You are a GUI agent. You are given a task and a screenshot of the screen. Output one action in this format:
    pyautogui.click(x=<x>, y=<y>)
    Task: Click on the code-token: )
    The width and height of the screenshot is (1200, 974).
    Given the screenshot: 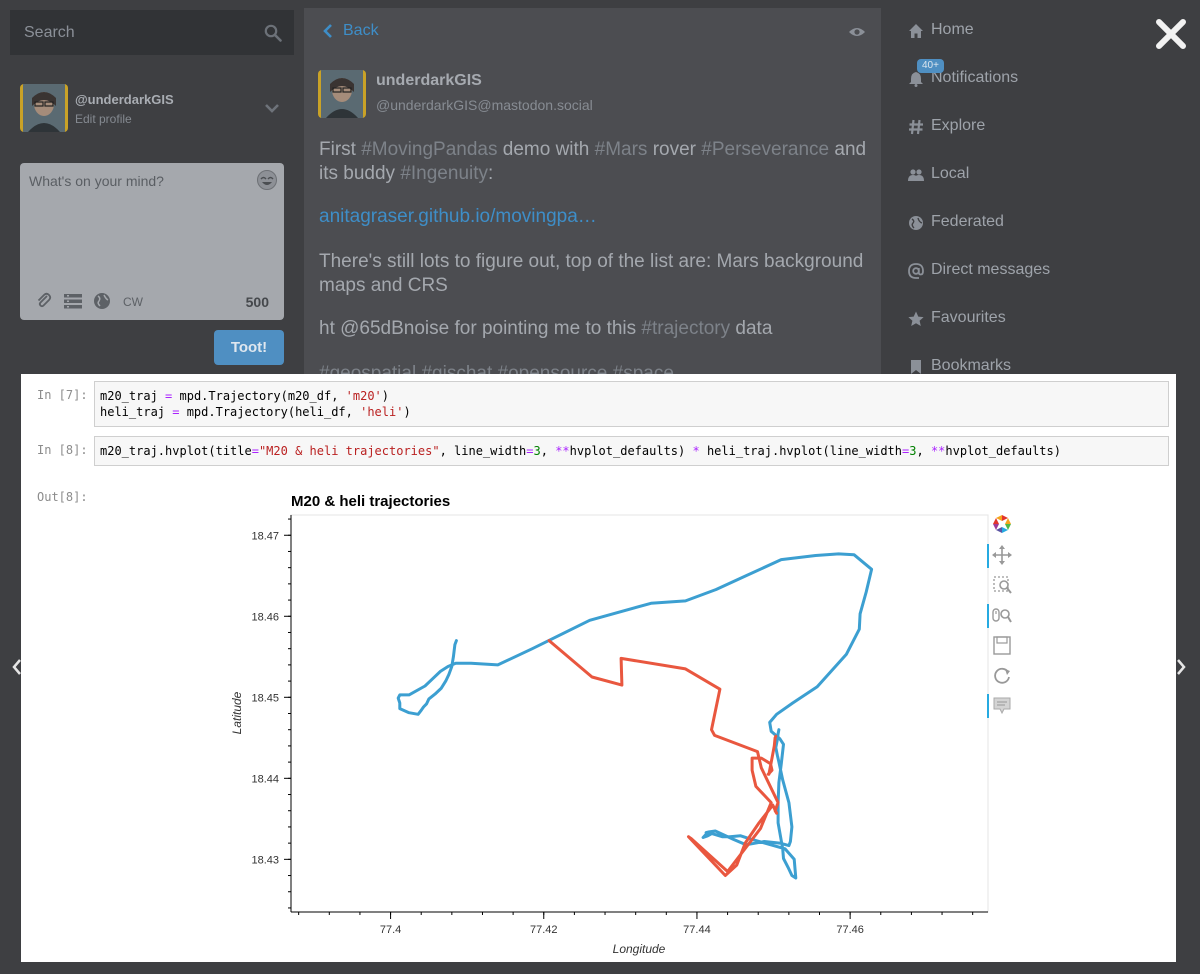 What is the action you would take?
    pyautogui.click(x=385, y=396)
    